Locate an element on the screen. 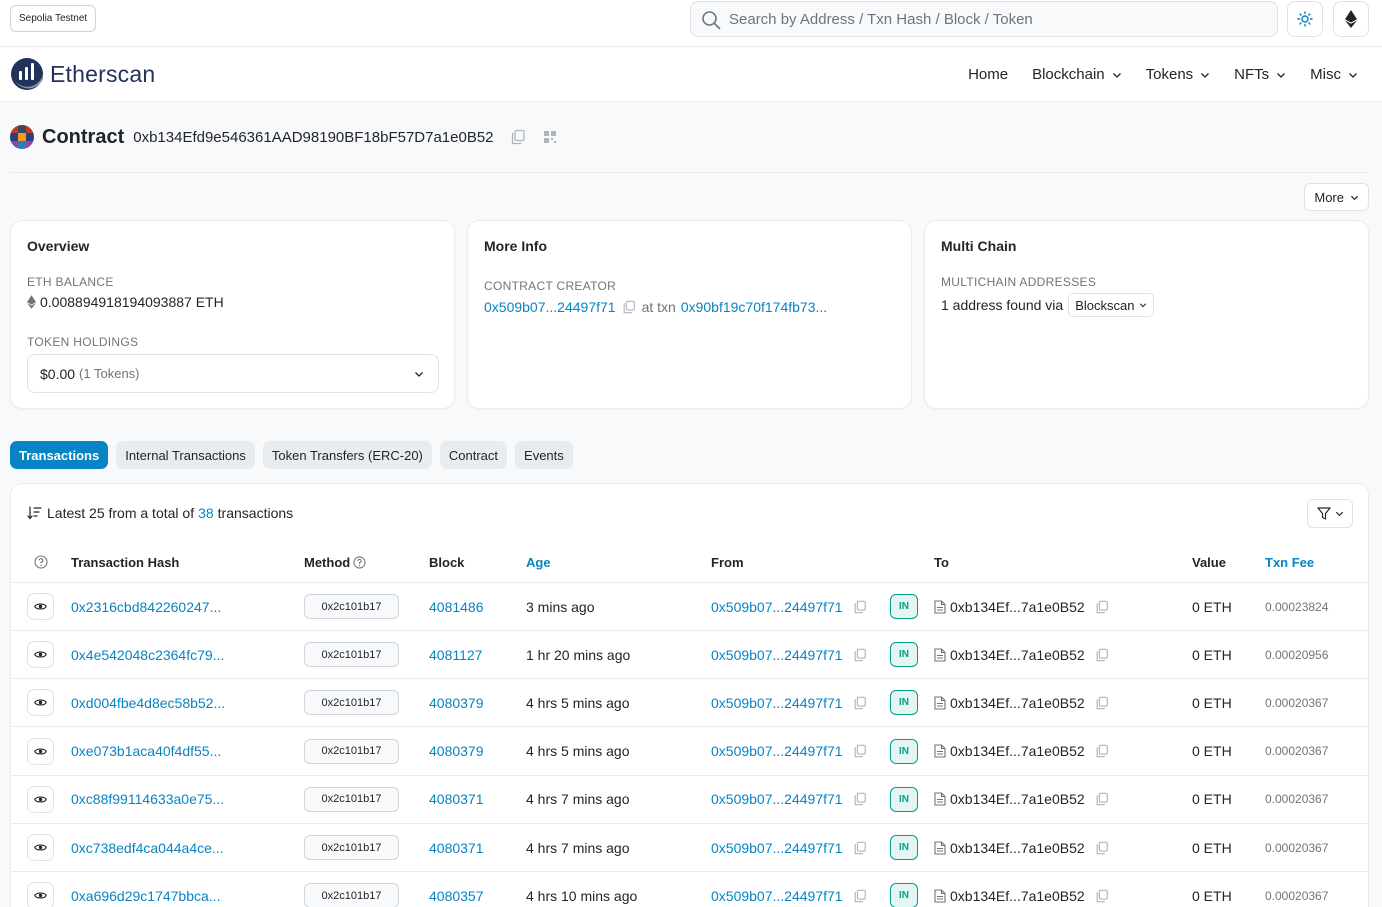 The width and height of the screenshot is (1382, 907). token-holdings-dropdown: $0.00 (1 Tokens) is located at coordinates (233, 373).